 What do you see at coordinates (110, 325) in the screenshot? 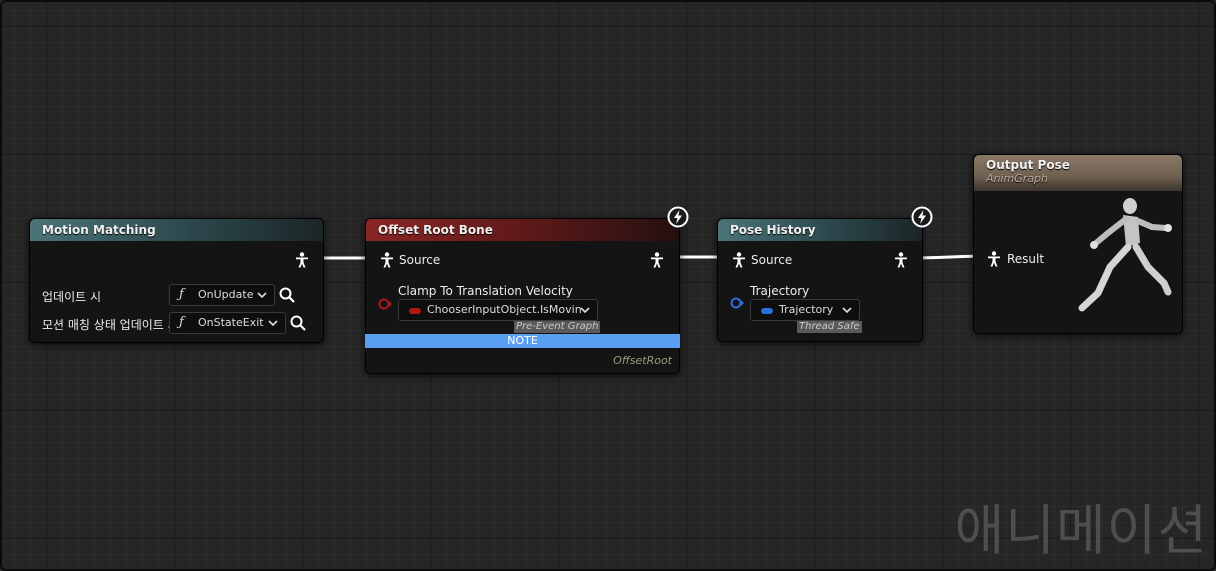
I see `on-state-exit-label: 모션 매칭 상태 업데이트 시` at bounding box center [110, 325].